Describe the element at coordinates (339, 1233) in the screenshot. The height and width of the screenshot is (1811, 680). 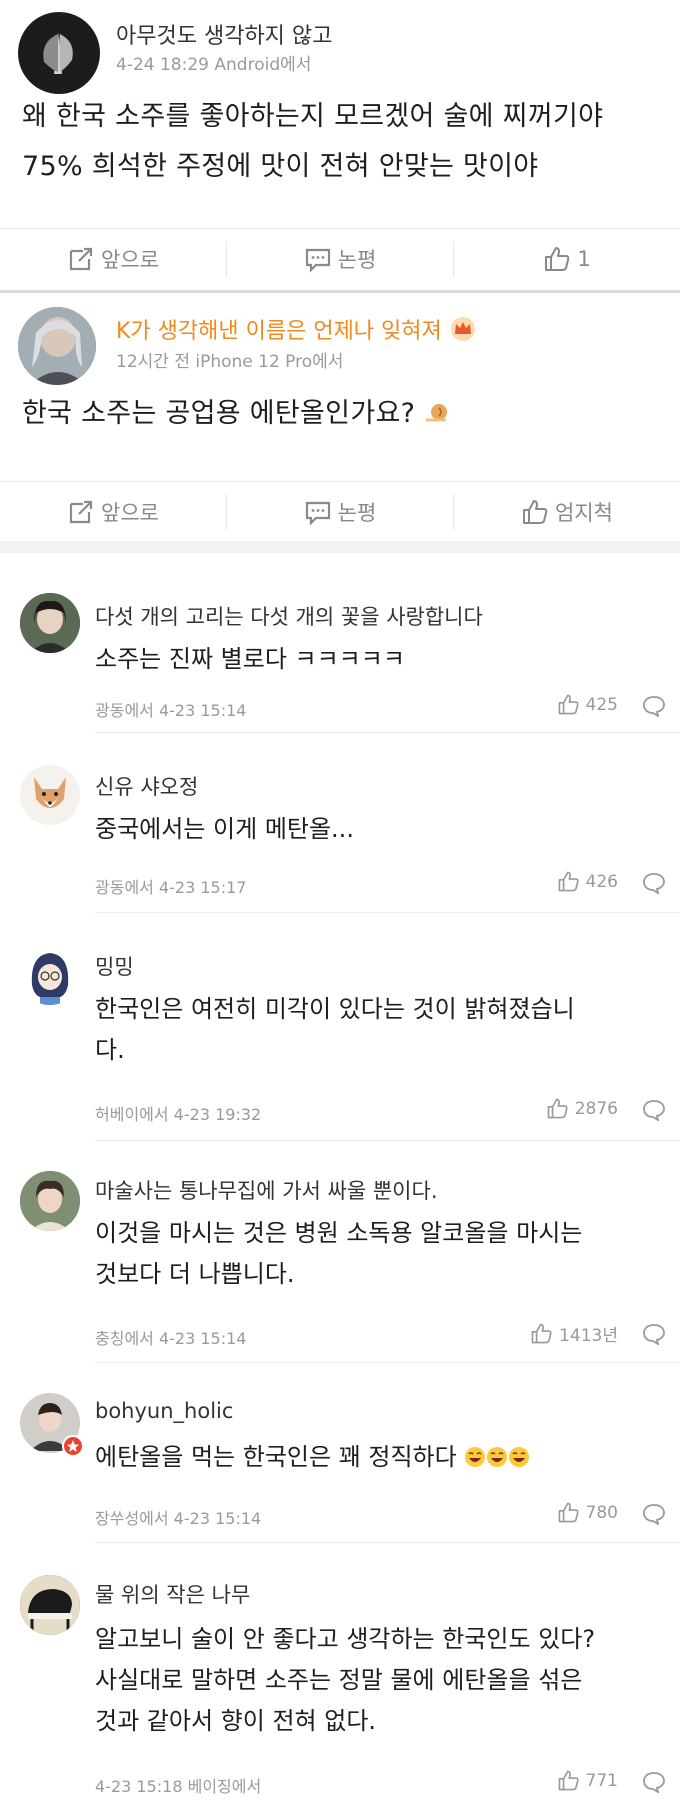
I see `comment-text-line: 이것을 마시는 것은 병원 소독용 알코올을 마시는` at that location.